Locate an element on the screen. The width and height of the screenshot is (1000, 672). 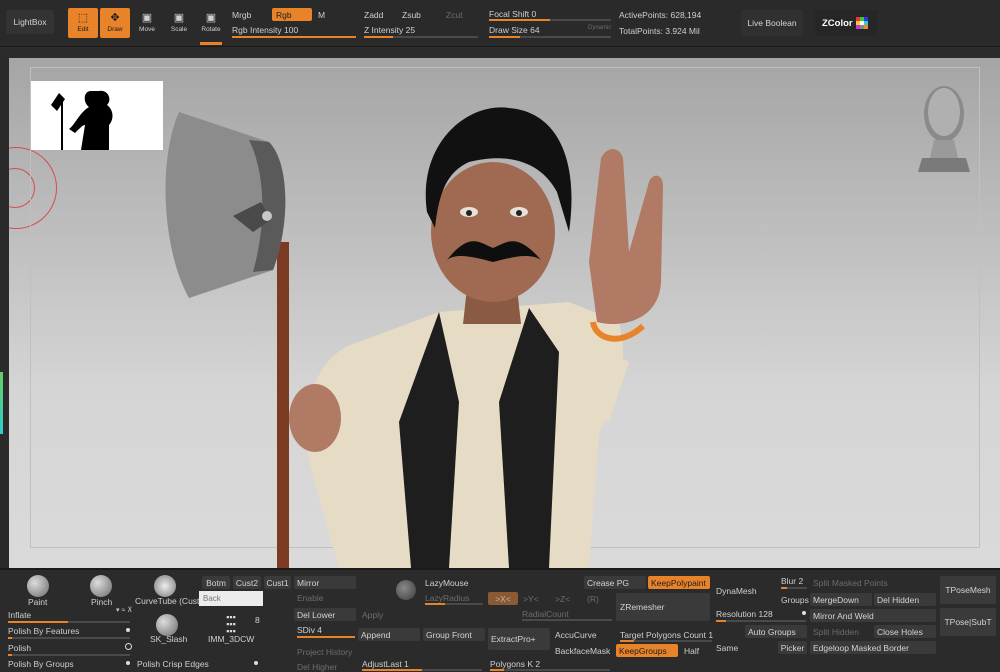
sdiv-label: SDiv 4 is located at coordinates (310, 630).